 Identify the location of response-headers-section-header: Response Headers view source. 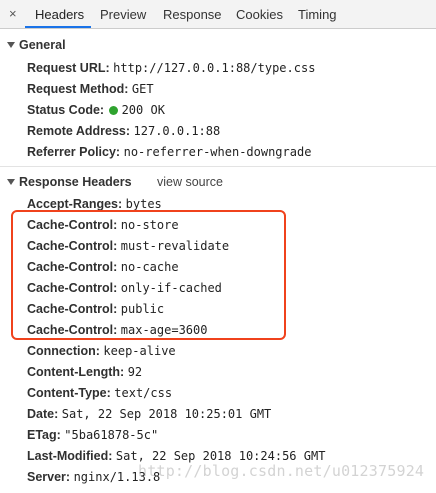
(218, 182).